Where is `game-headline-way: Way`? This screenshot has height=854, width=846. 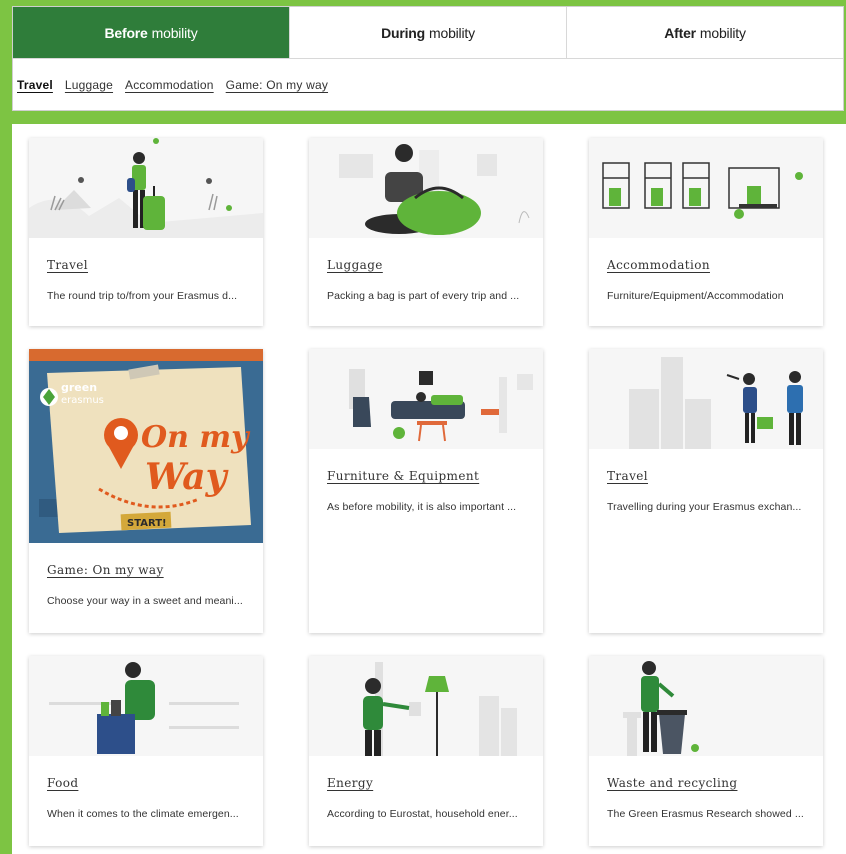
game-headline-way: Way is located at coordinates (187, 477).